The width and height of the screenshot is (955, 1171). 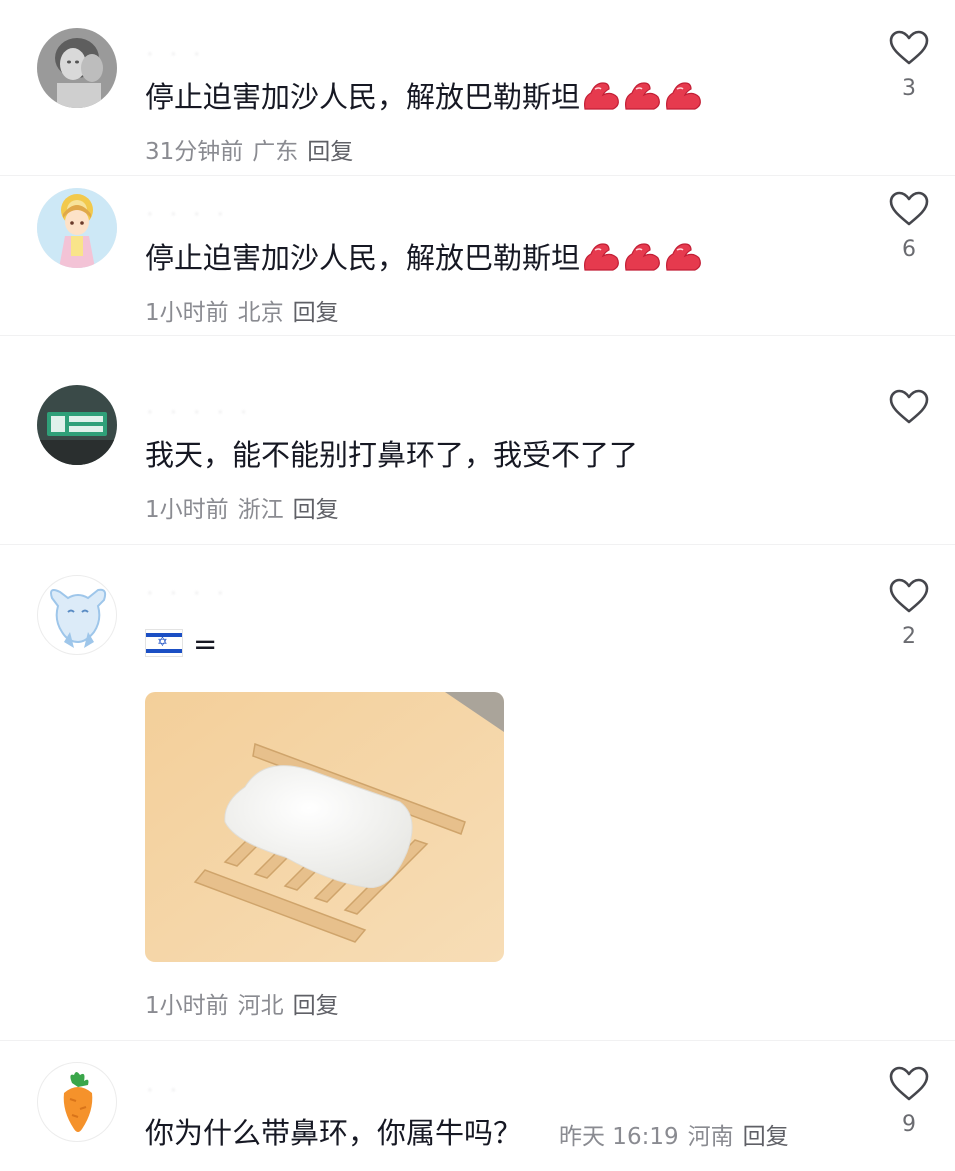 I want to click on avatar-cartoon-creature-image, so click(x=77, y=615).